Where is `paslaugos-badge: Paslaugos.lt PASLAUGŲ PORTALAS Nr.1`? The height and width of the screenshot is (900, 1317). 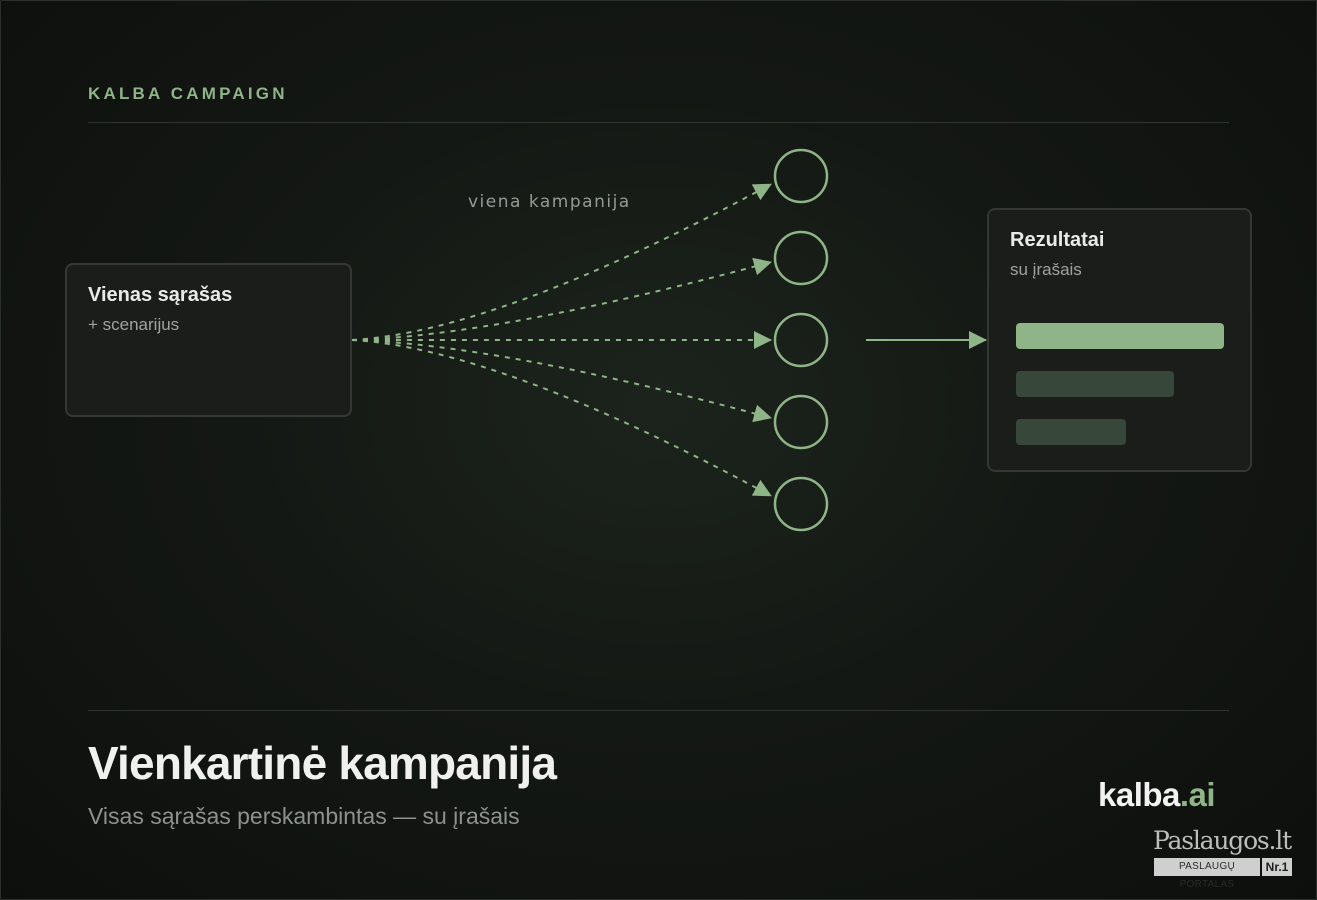 paslaugos-badge: Paslaugos.lt PASLAUGŲ PORTALAS Nr.1 is located at coordinates (1222, 858).